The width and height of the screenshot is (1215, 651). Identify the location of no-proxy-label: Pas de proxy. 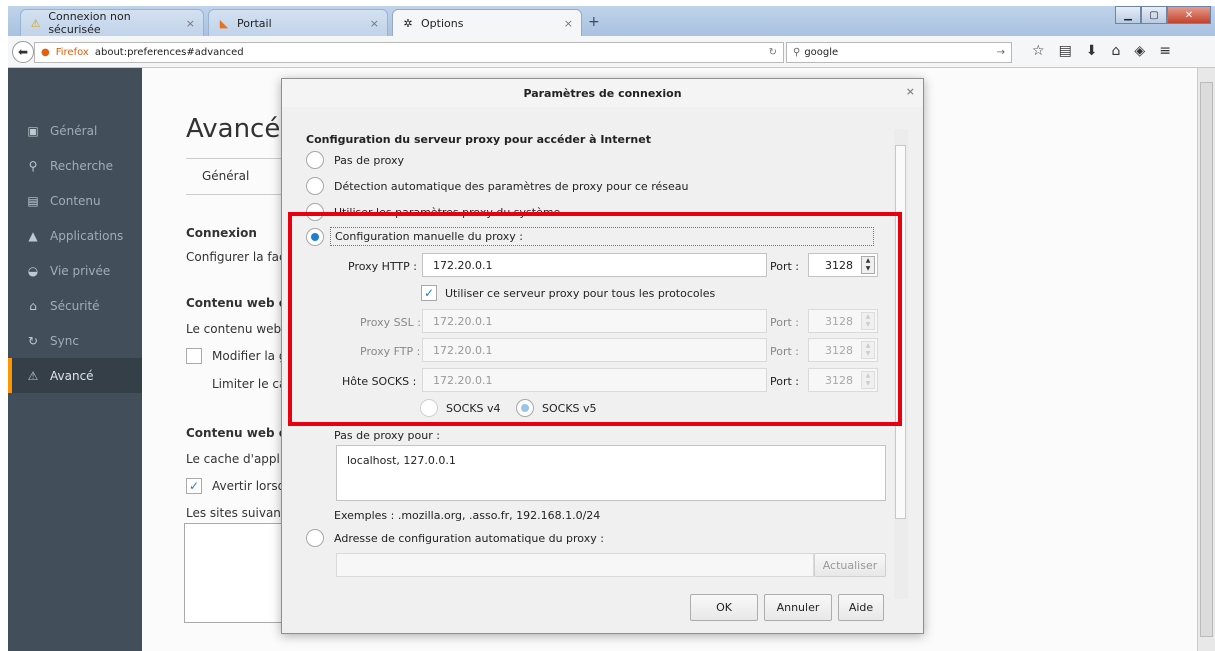
(369, 160).